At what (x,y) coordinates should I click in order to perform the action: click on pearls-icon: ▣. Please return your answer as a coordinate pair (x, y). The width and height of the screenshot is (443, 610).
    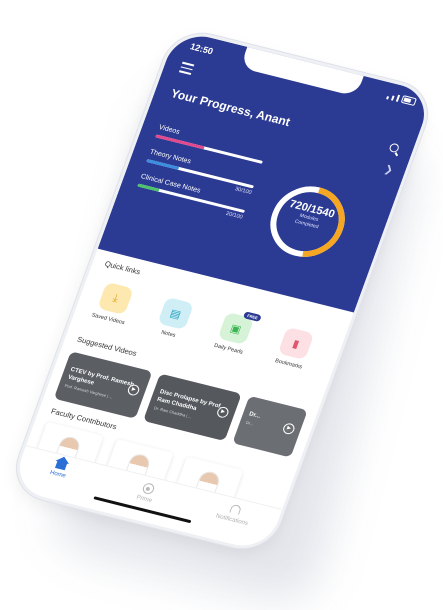
    Looking at the image, I should click on (235, 329).